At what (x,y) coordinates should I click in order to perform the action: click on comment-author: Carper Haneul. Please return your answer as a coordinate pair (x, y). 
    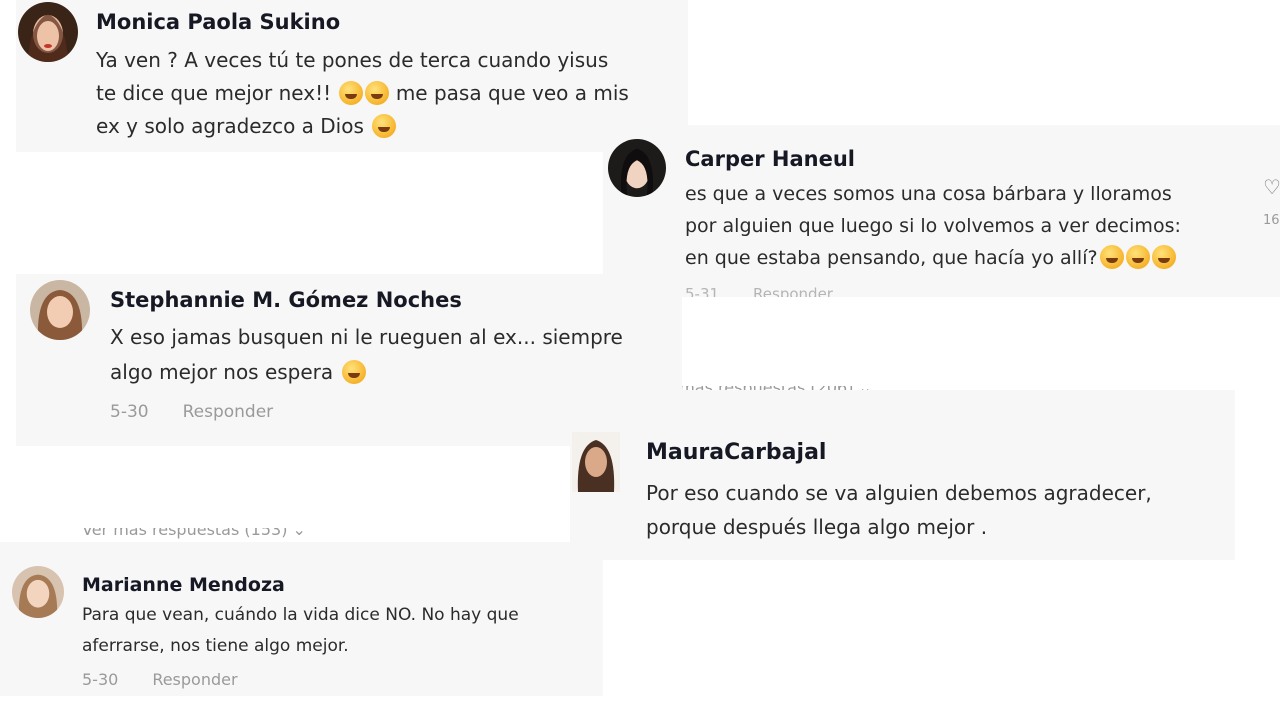
    Looking at the image, I should click on (770, 159).